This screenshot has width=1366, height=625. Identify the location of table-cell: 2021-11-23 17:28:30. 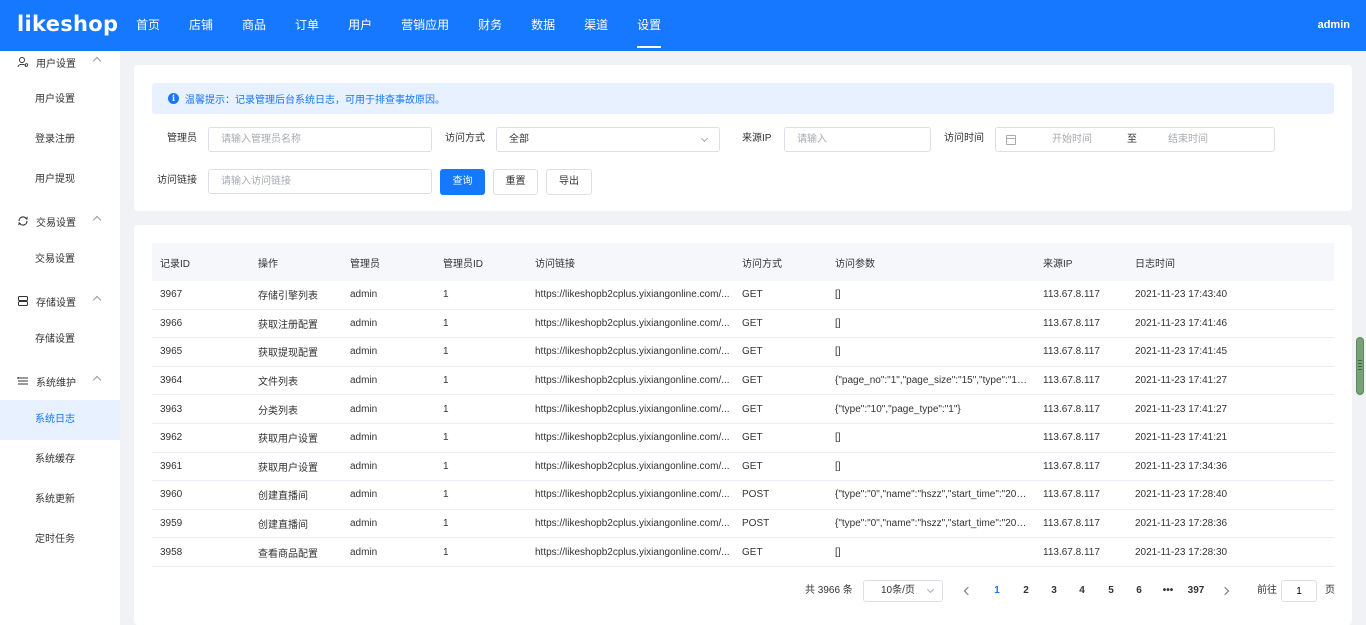
(1181, 552).